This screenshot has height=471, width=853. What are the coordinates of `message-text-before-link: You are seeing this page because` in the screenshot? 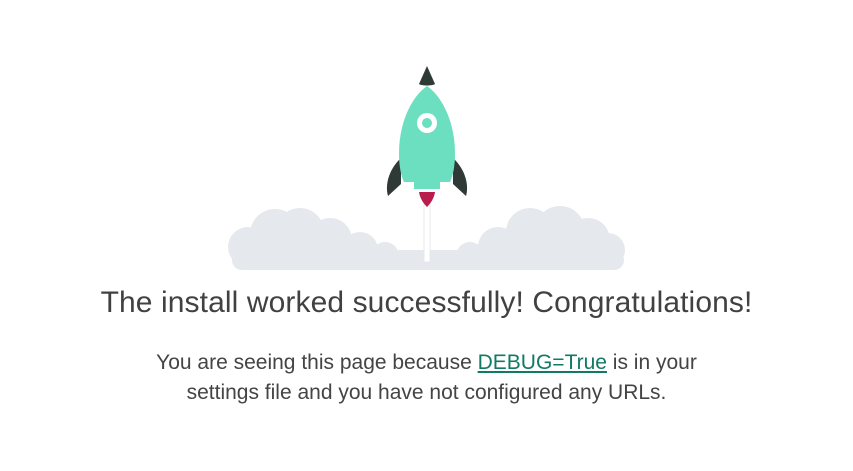 It's located at (317, 362).